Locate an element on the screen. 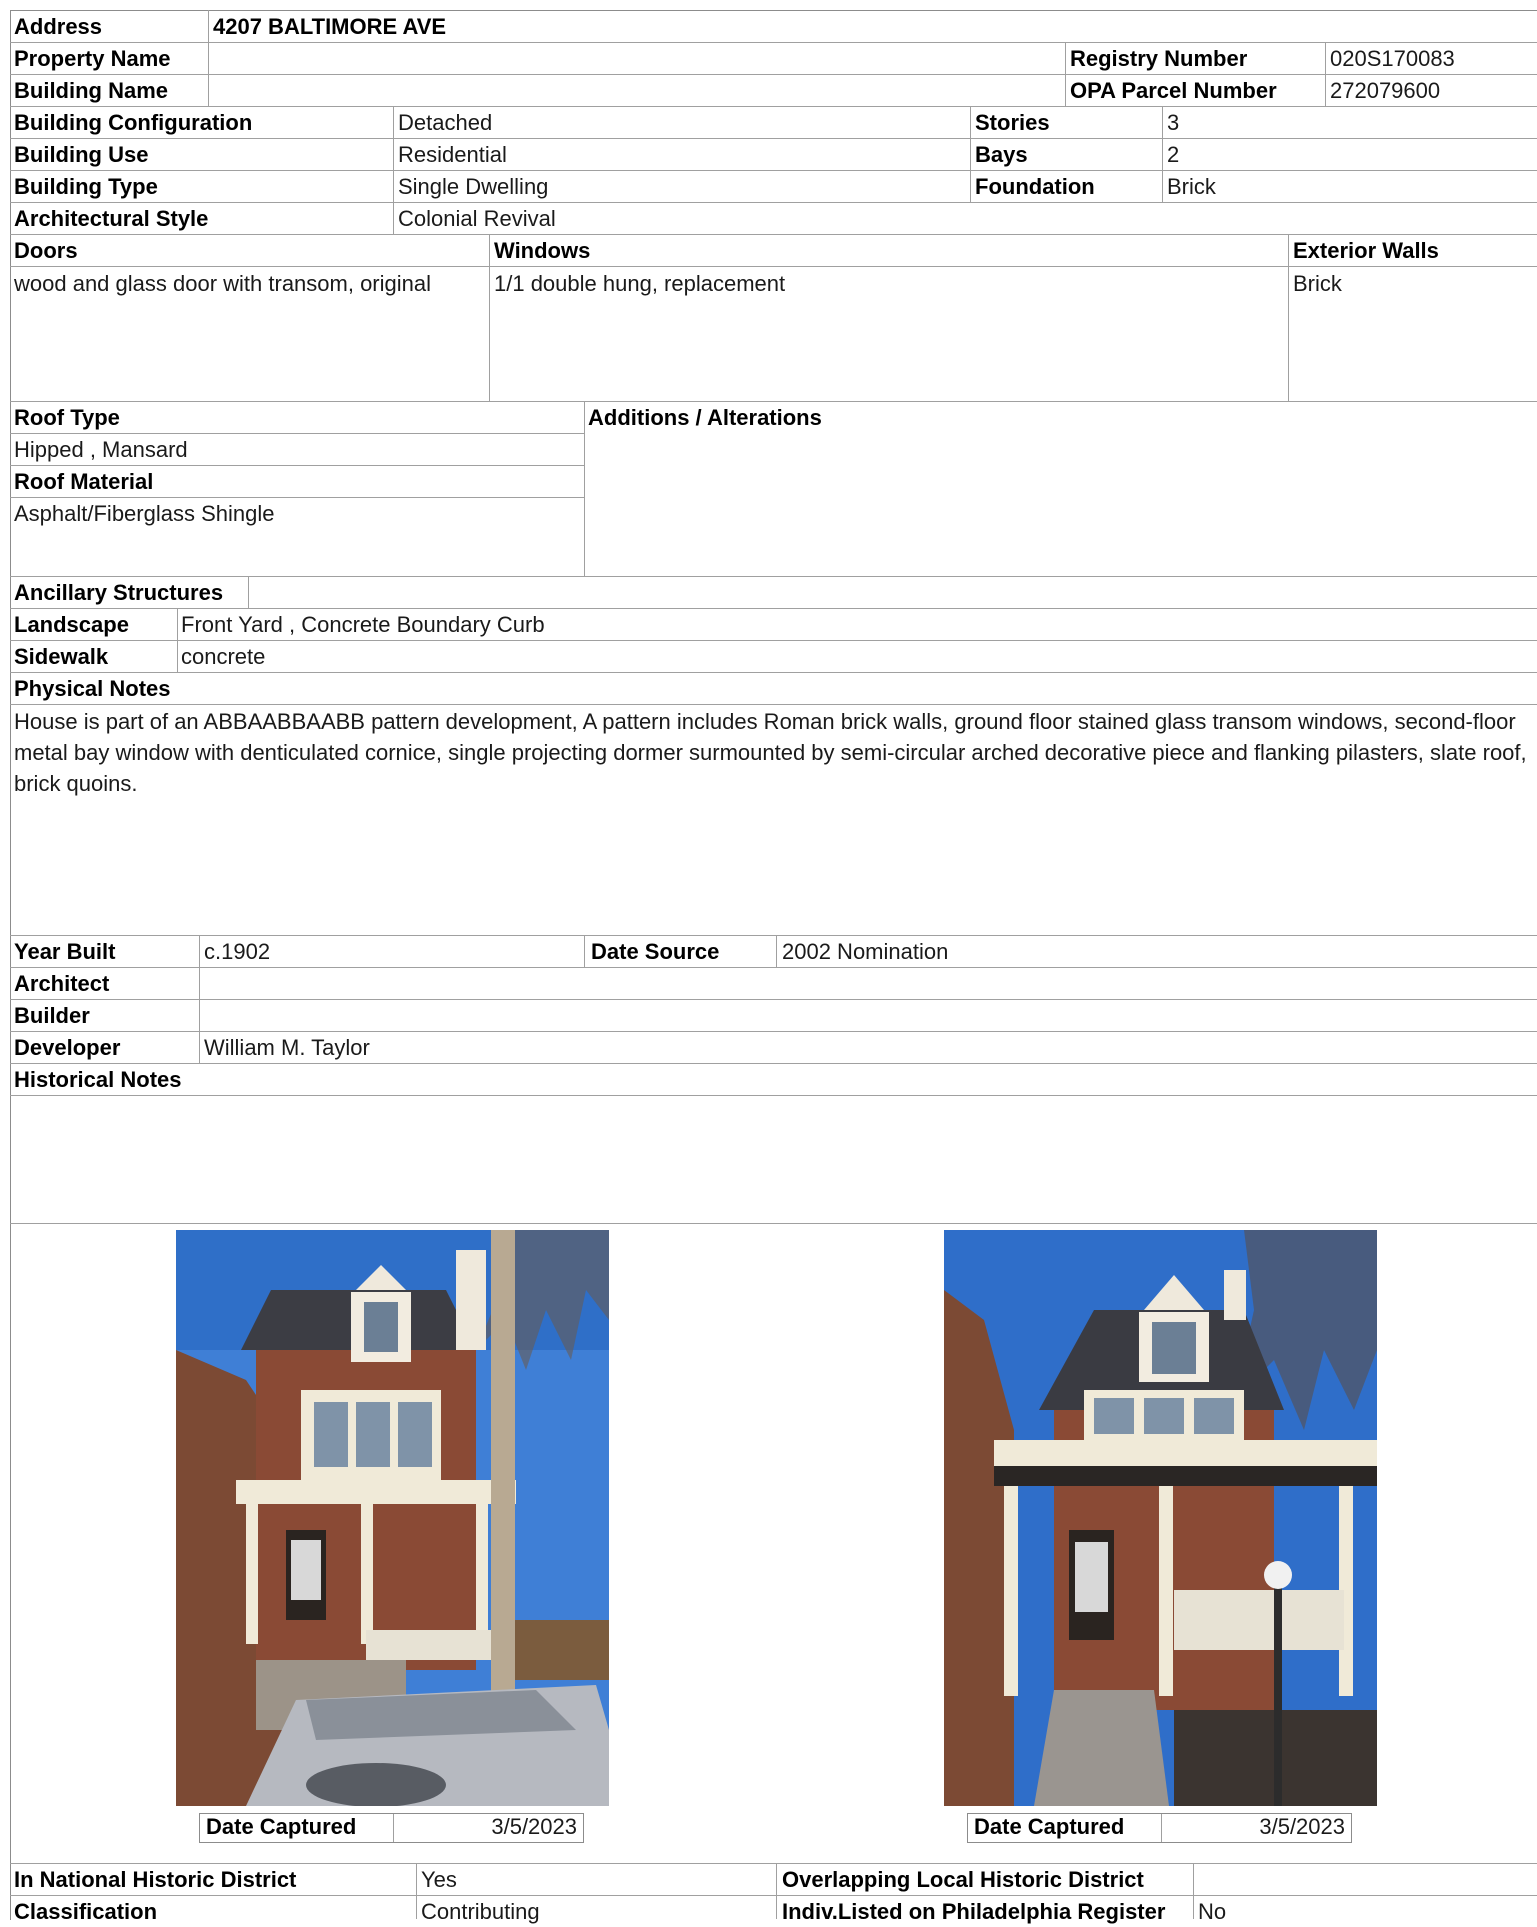 Image resolution: width=1537 pixels, height=1927 pixels. building-type-value: Single Dwelling is located at coordinates (473, 186).